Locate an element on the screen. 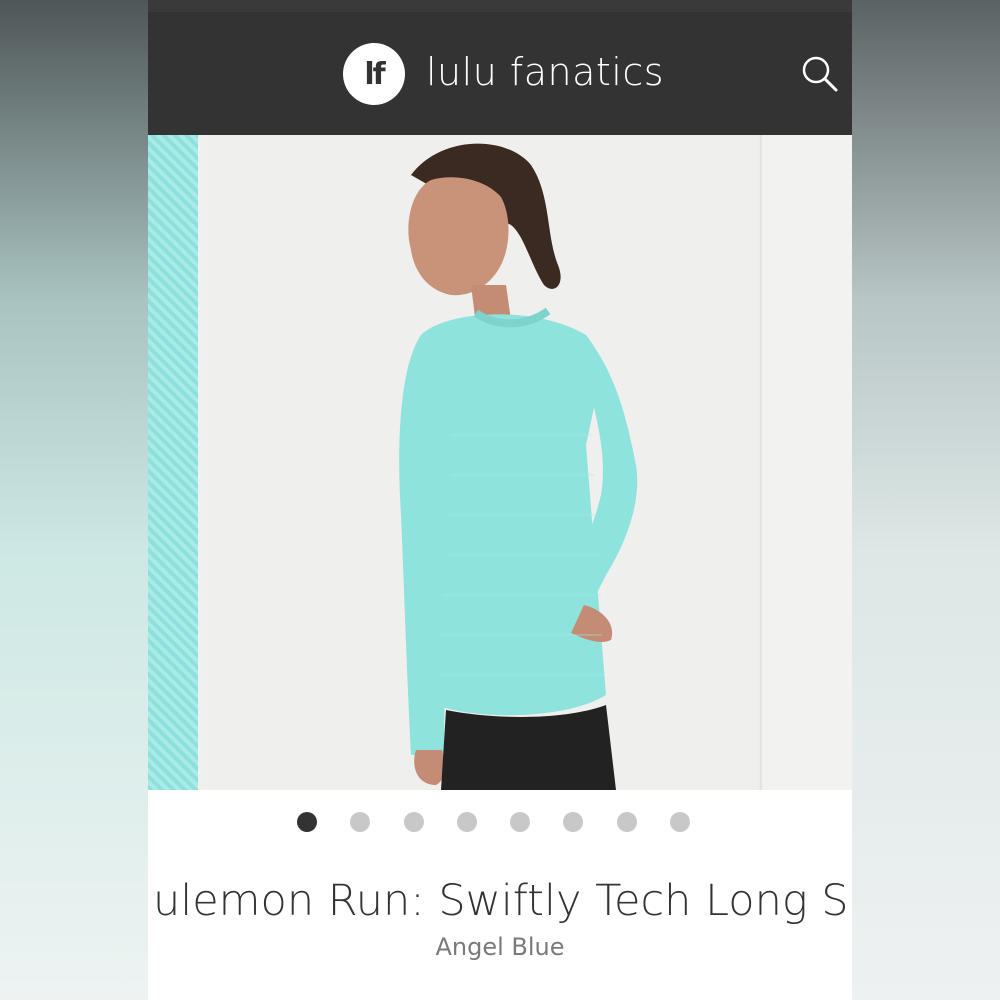 This screenshot has width=1000, height=1000. carousel-next-slide is located at coordinates (806, 462).